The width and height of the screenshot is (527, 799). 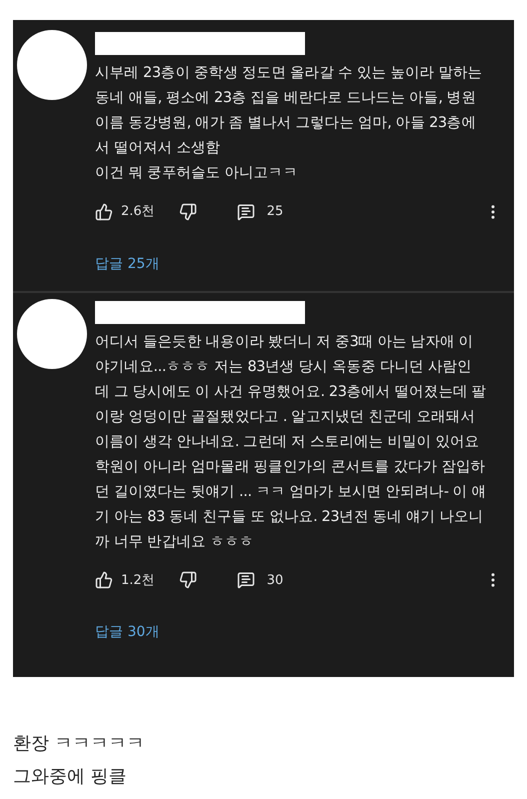 What do you see at coordinates (70, 777) in the screenshot?
I see `caption-line: 그와중에 핑클` at bounding box center [70, 777].